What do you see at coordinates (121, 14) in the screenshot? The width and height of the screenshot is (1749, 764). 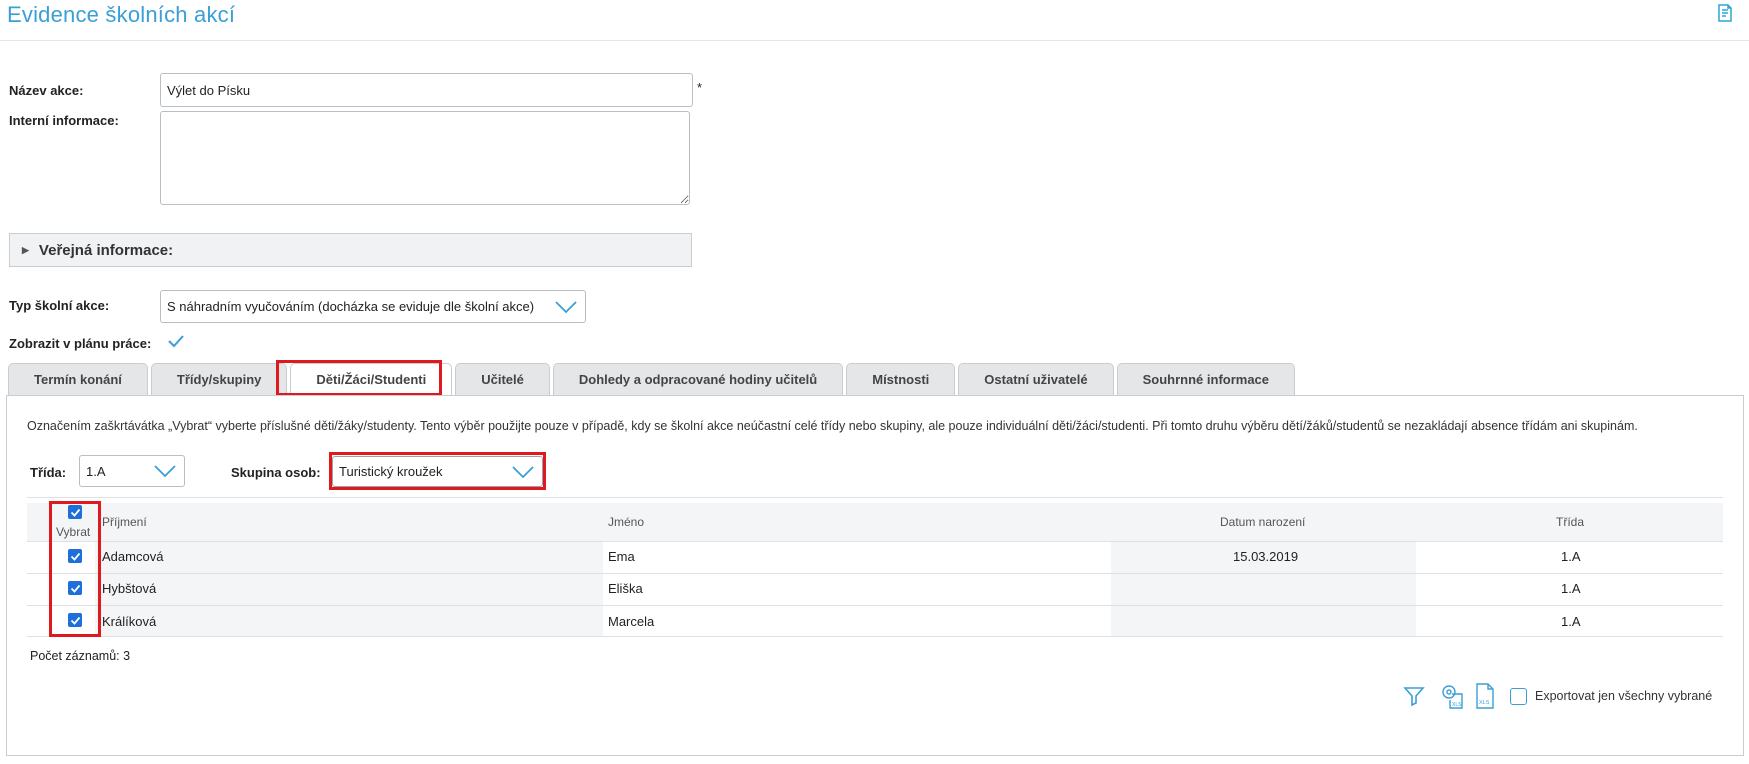 I see `page-title: Evidence školních akcí` at bounding box center [121, 14].